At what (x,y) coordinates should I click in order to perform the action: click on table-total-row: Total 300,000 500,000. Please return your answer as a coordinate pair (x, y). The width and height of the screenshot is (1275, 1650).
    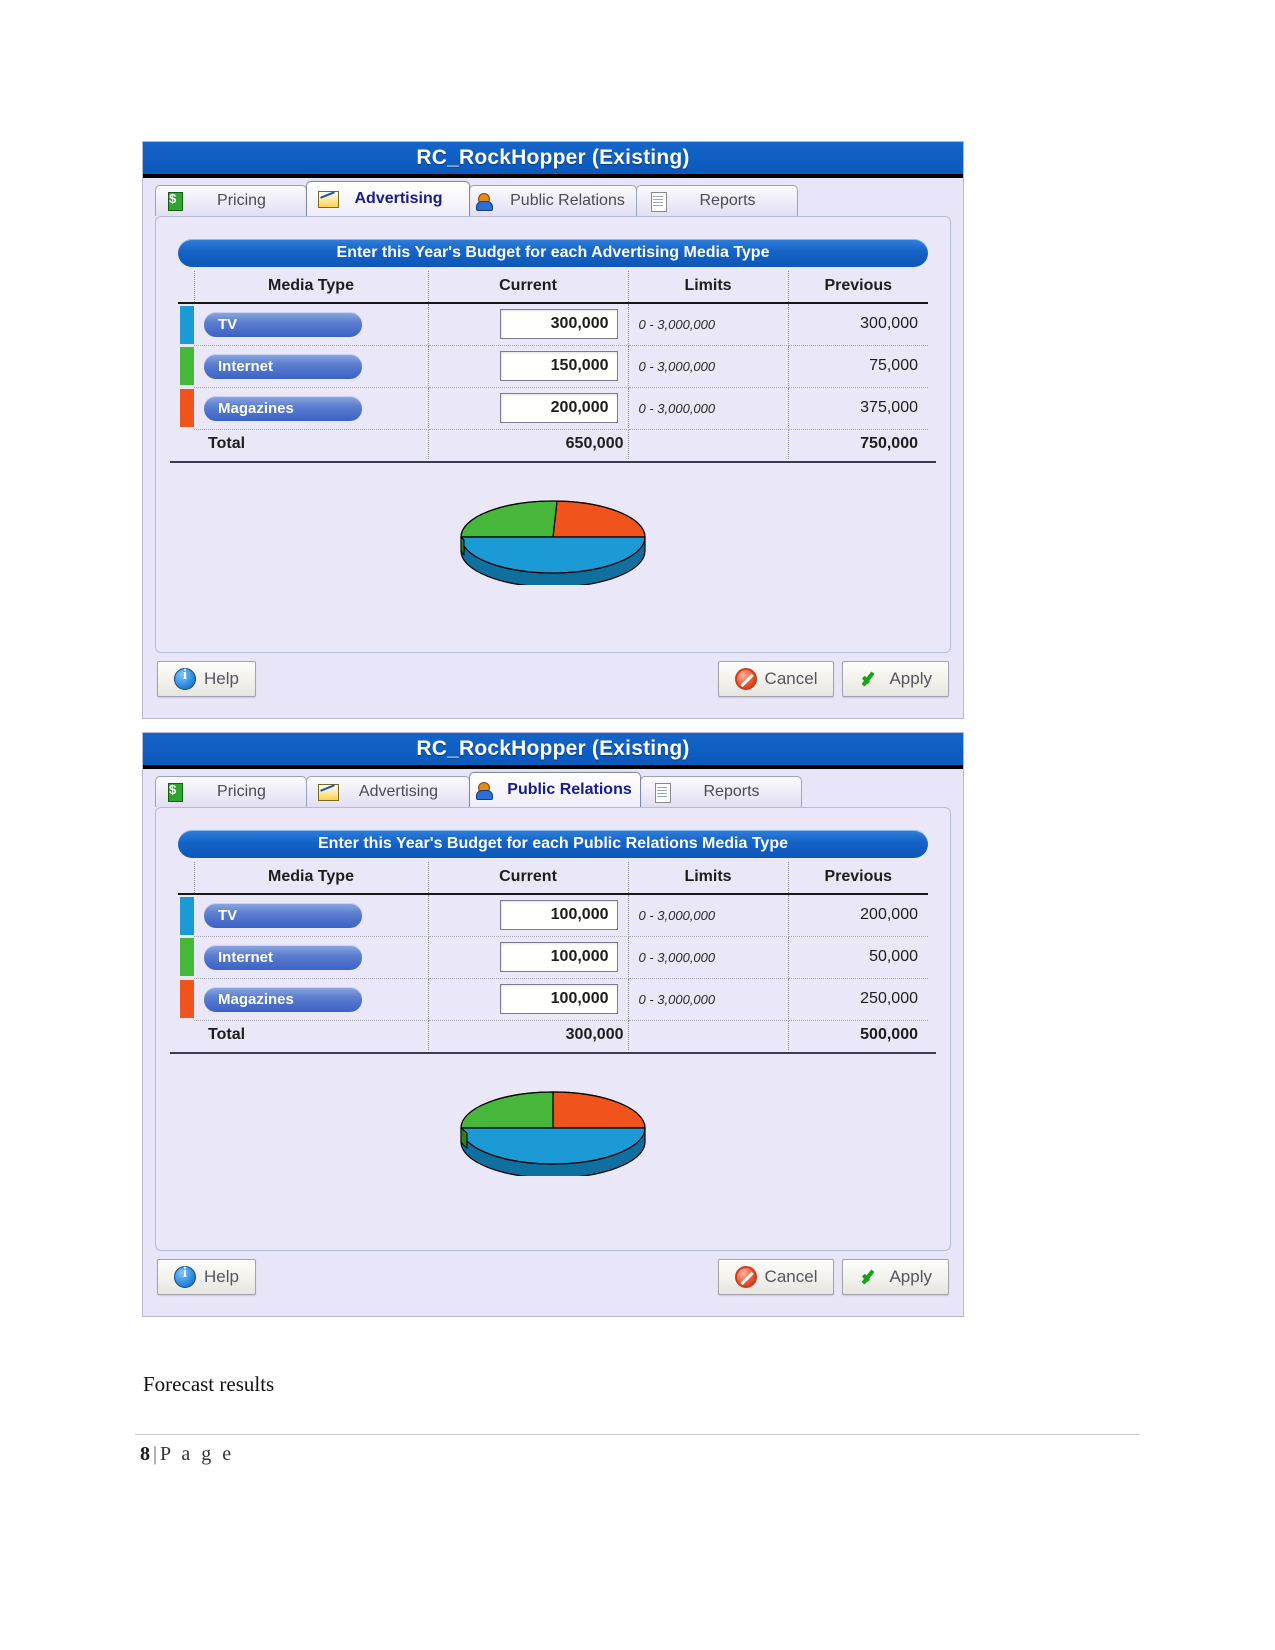
    Looking at the image, I should click on (553, 1035).